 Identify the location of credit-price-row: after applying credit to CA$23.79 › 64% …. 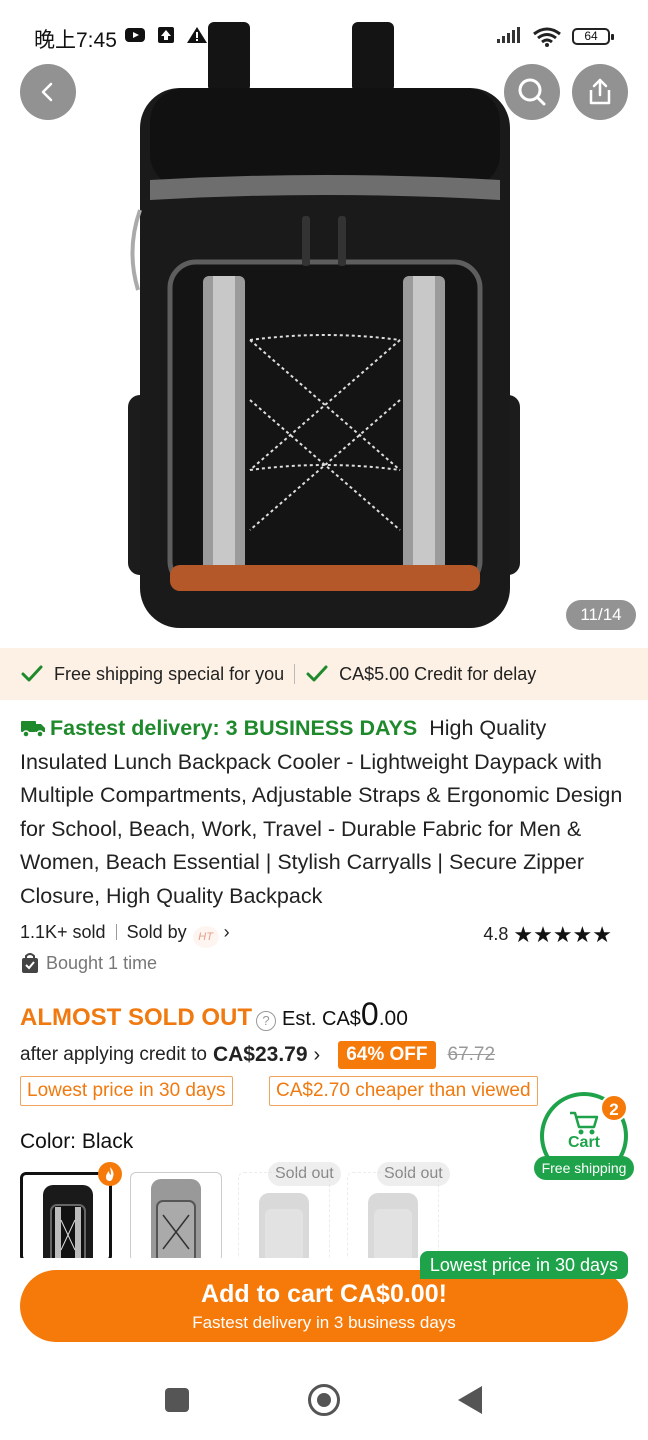
(257, 1055).